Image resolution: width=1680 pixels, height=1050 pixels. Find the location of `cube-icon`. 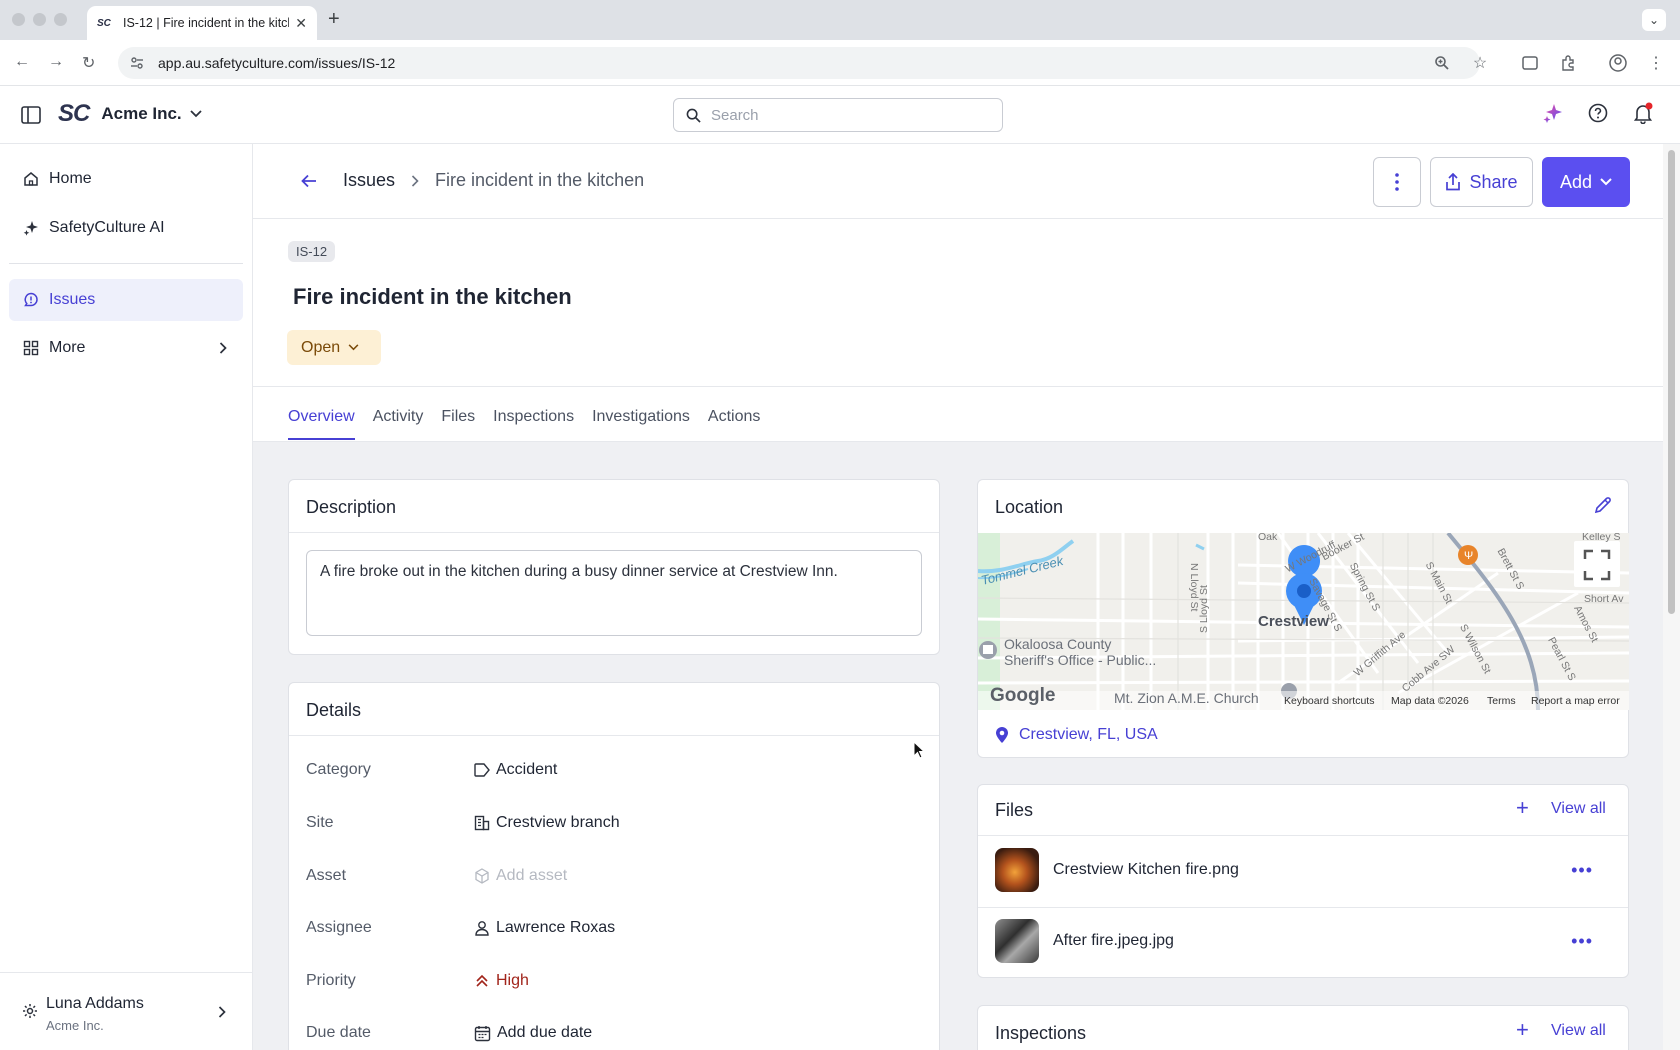

cube-icon is located at coordinates (482, 876).